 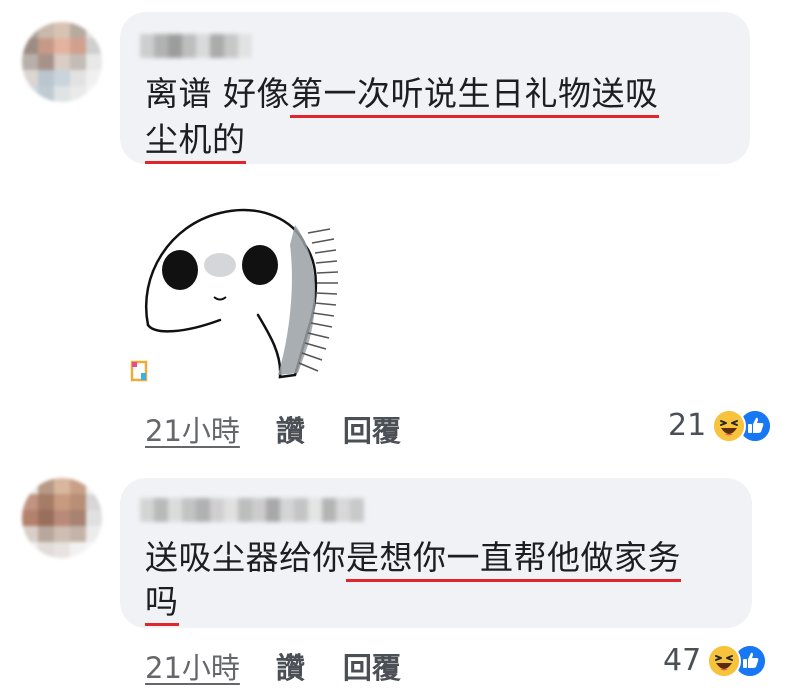 I want to click on comment-actions-1: 21小時 讚 回覆, so click(x=273, y=429).